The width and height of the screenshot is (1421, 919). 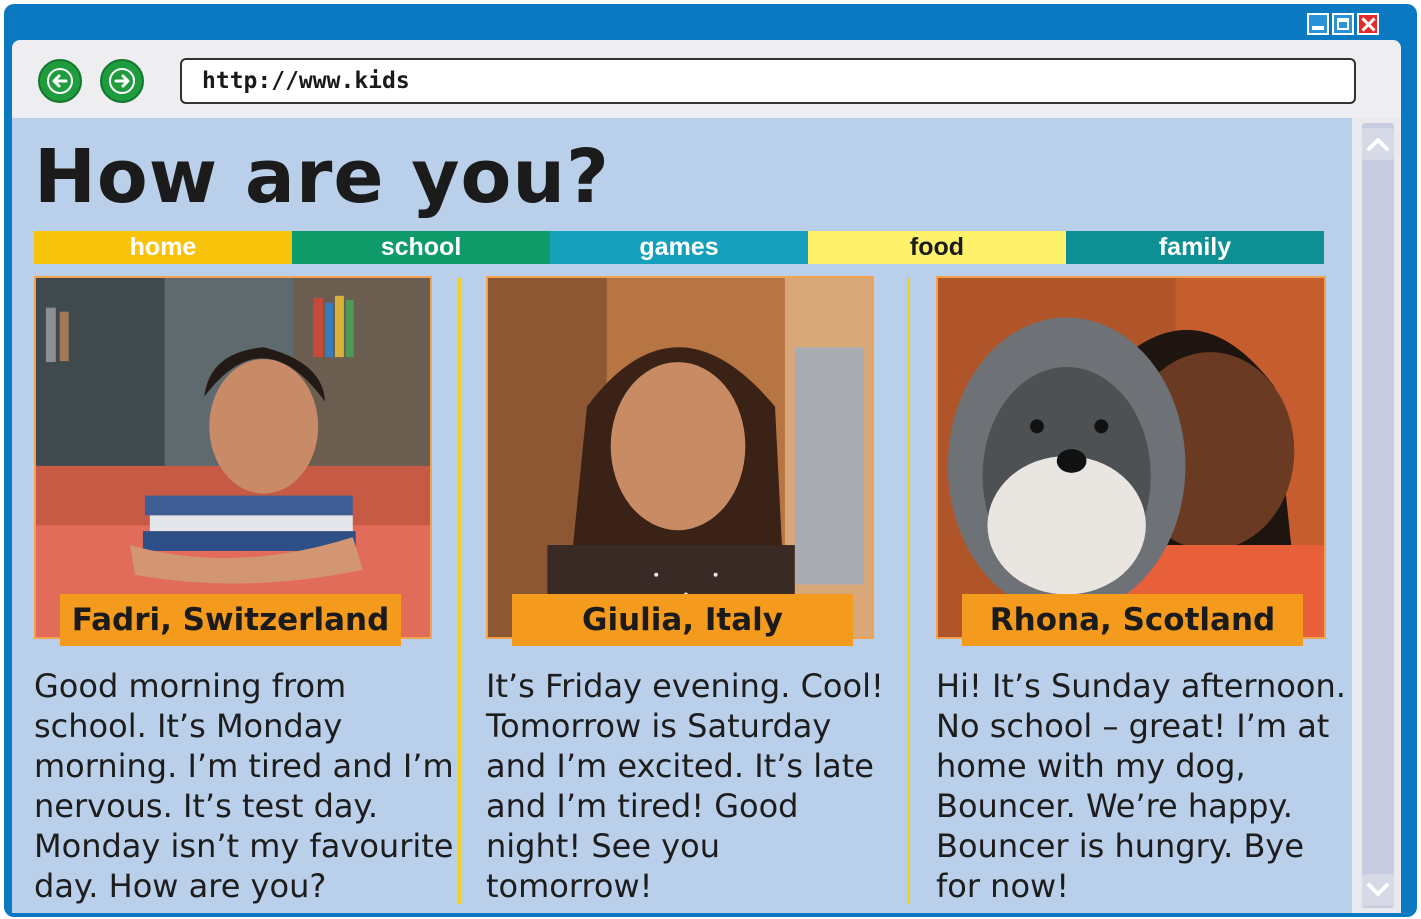 What do you see at coordinates (937, 247) in the screenshot?
I see `tab-food: food` at bounding box center [937, 247].